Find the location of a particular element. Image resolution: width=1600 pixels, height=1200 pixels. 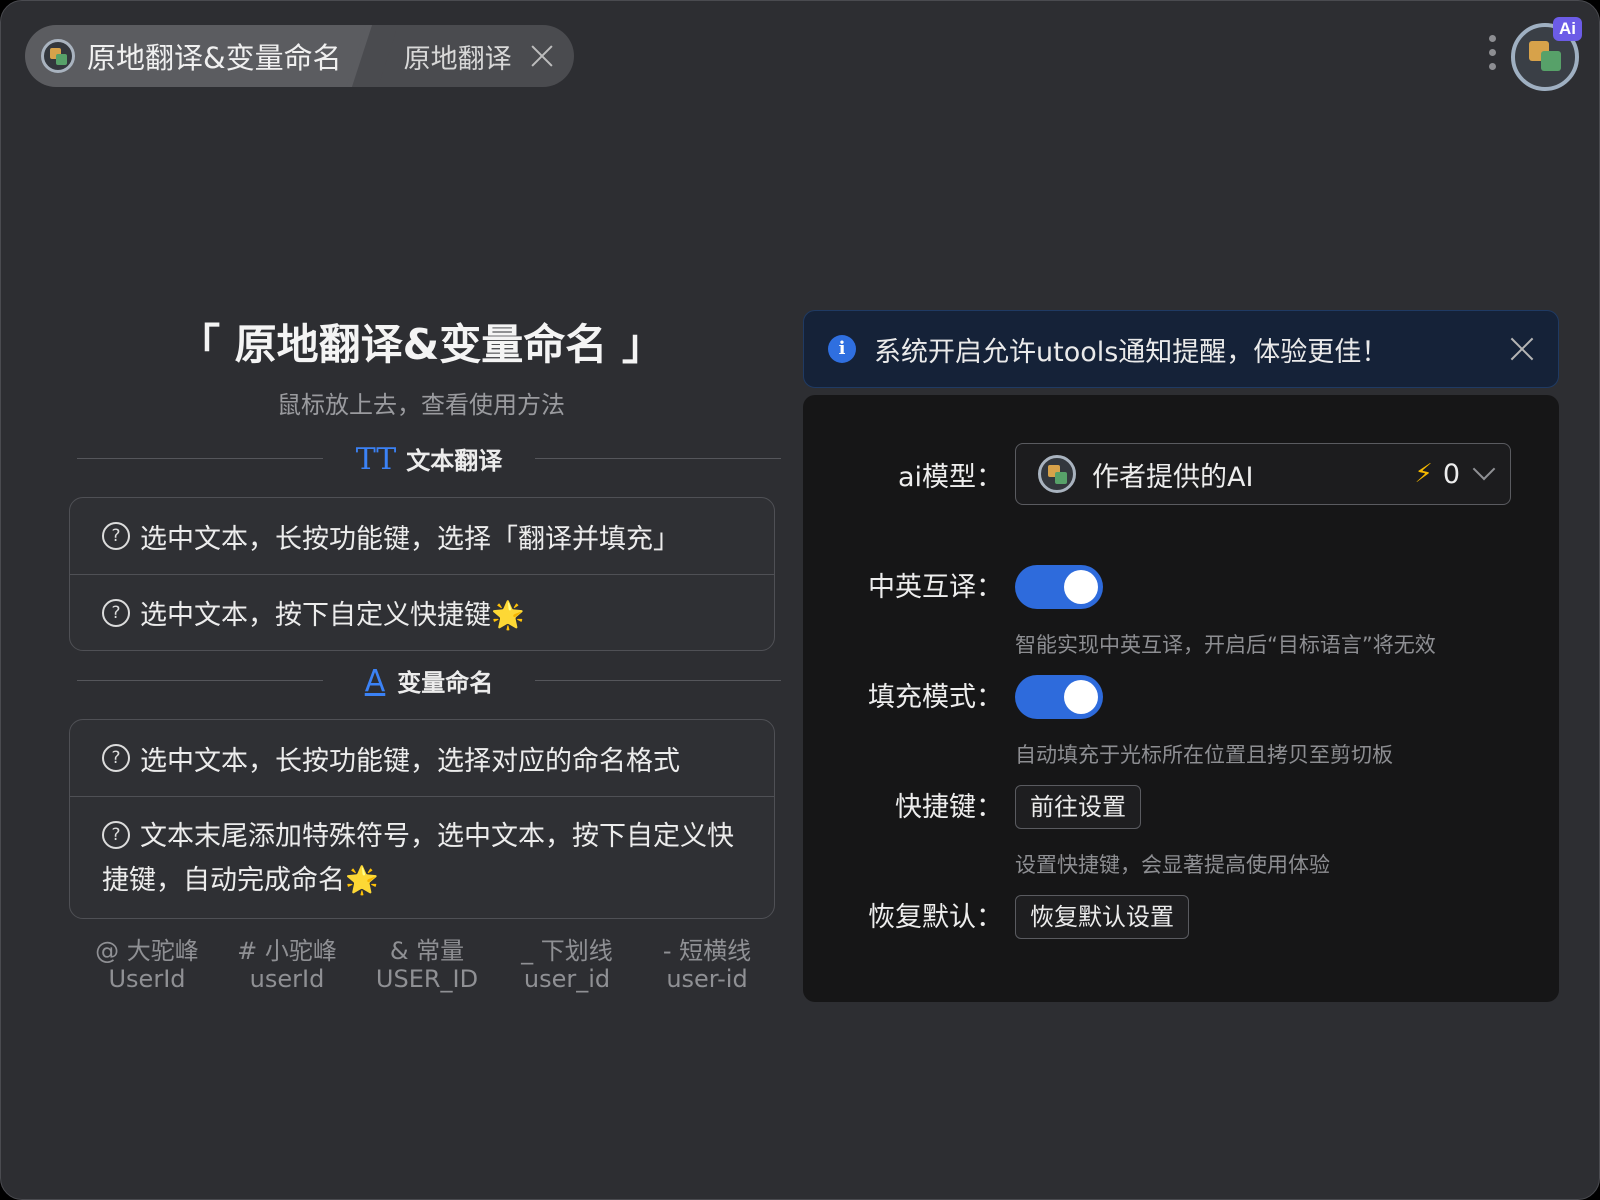

shortcut-hint: 设置快捷键，会显著提高使用体验 is located at coordinates (1172, 865).